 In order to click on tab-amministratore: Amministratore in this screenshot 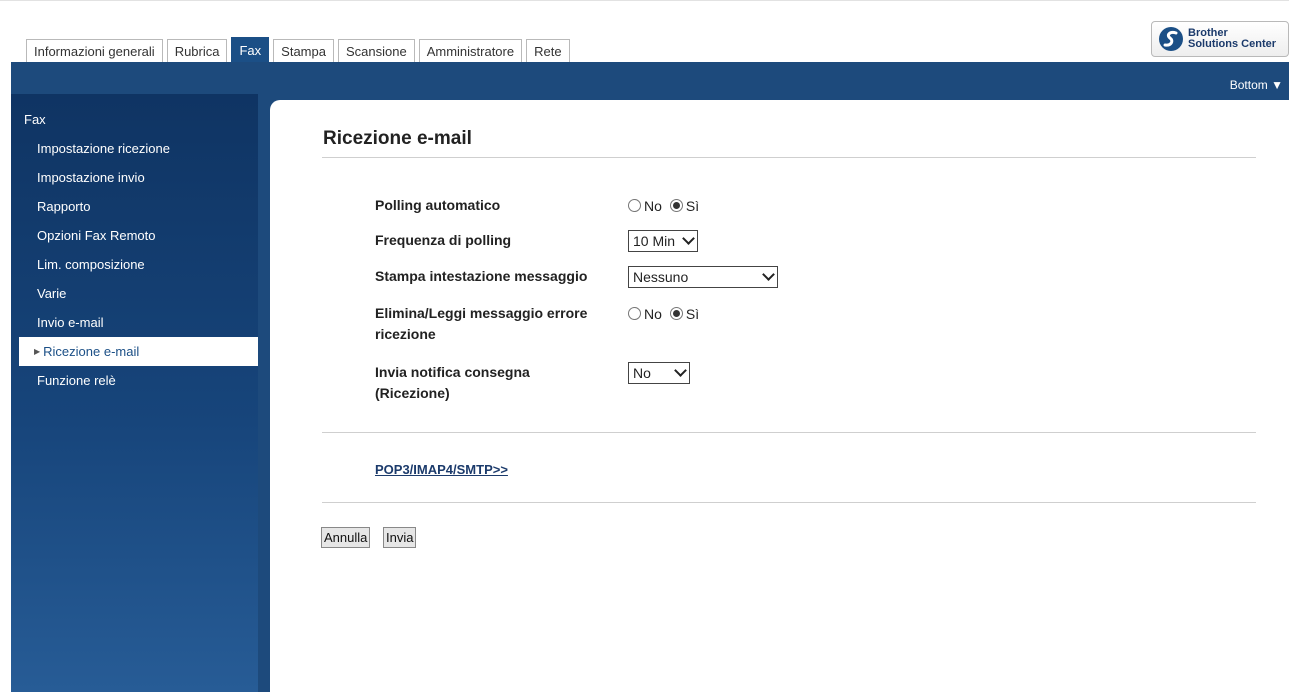, I will do `click(470, 51)`.